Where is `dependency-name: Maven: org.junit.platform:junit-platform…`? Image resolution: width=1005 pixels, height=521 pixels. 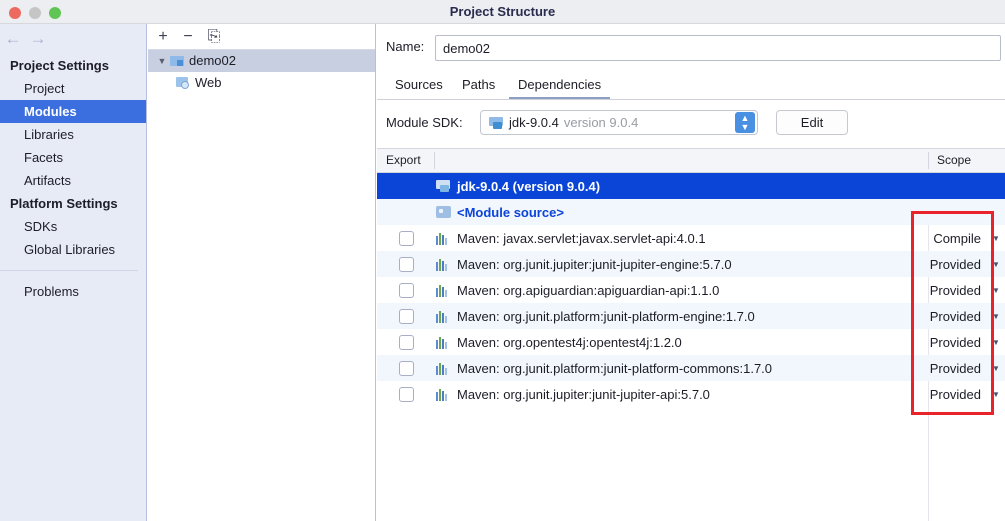
dependency-name: Maven: org.junit.platform:junit-platform… is located at coordinates (606, 316).